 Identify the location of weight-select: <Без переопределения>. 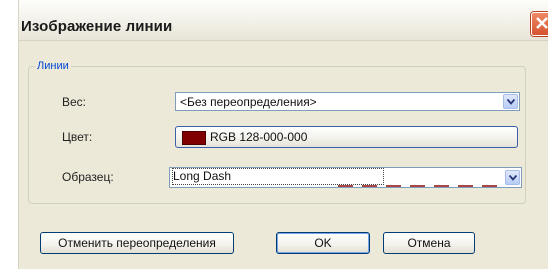
(347, 101).